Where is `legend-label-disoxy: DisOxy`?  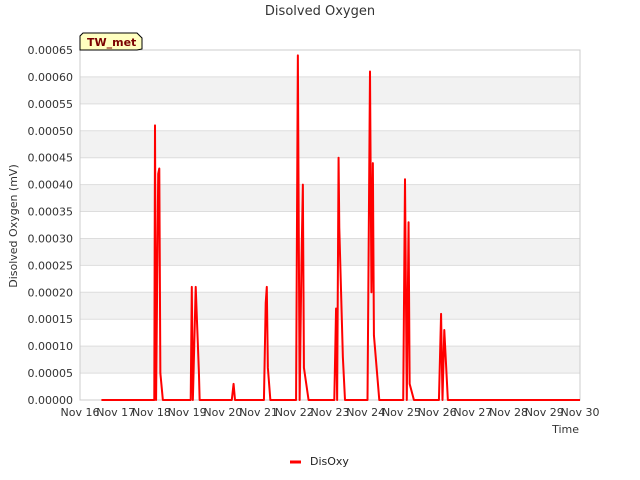 legend-label-disoxy: DisOxy is located at coordinates (329, 461).